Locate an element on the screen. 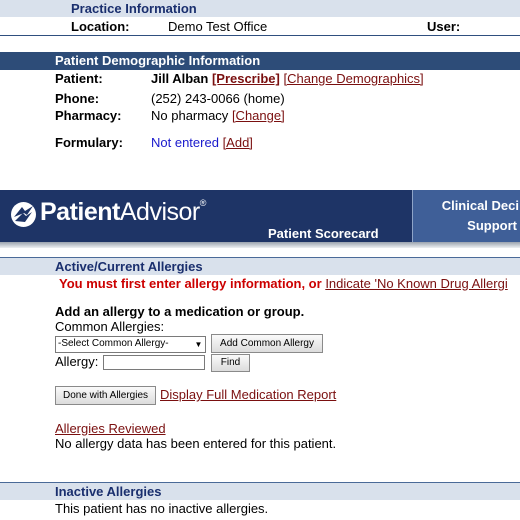 This screenshot has width=520, height=520. pharmacy-label: Pharmacy: is located at coordinates (88, 115).